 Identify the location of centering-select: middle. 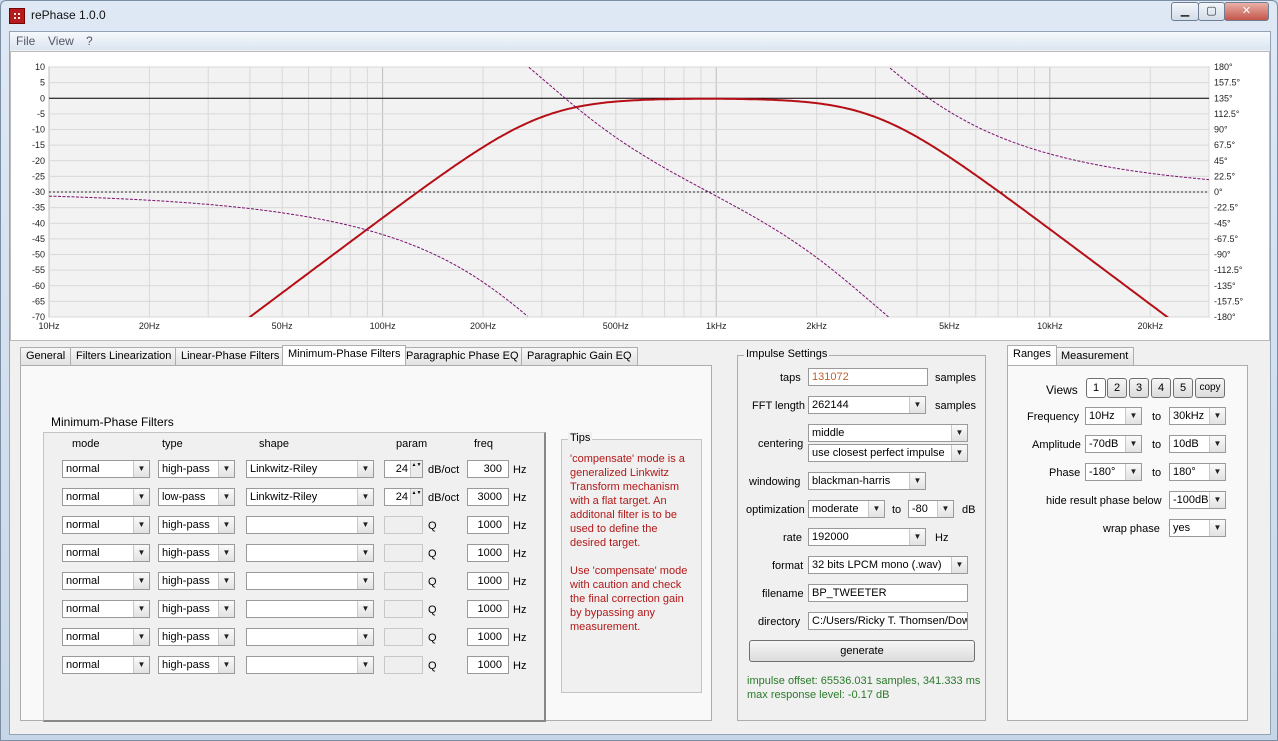
(888, 433).